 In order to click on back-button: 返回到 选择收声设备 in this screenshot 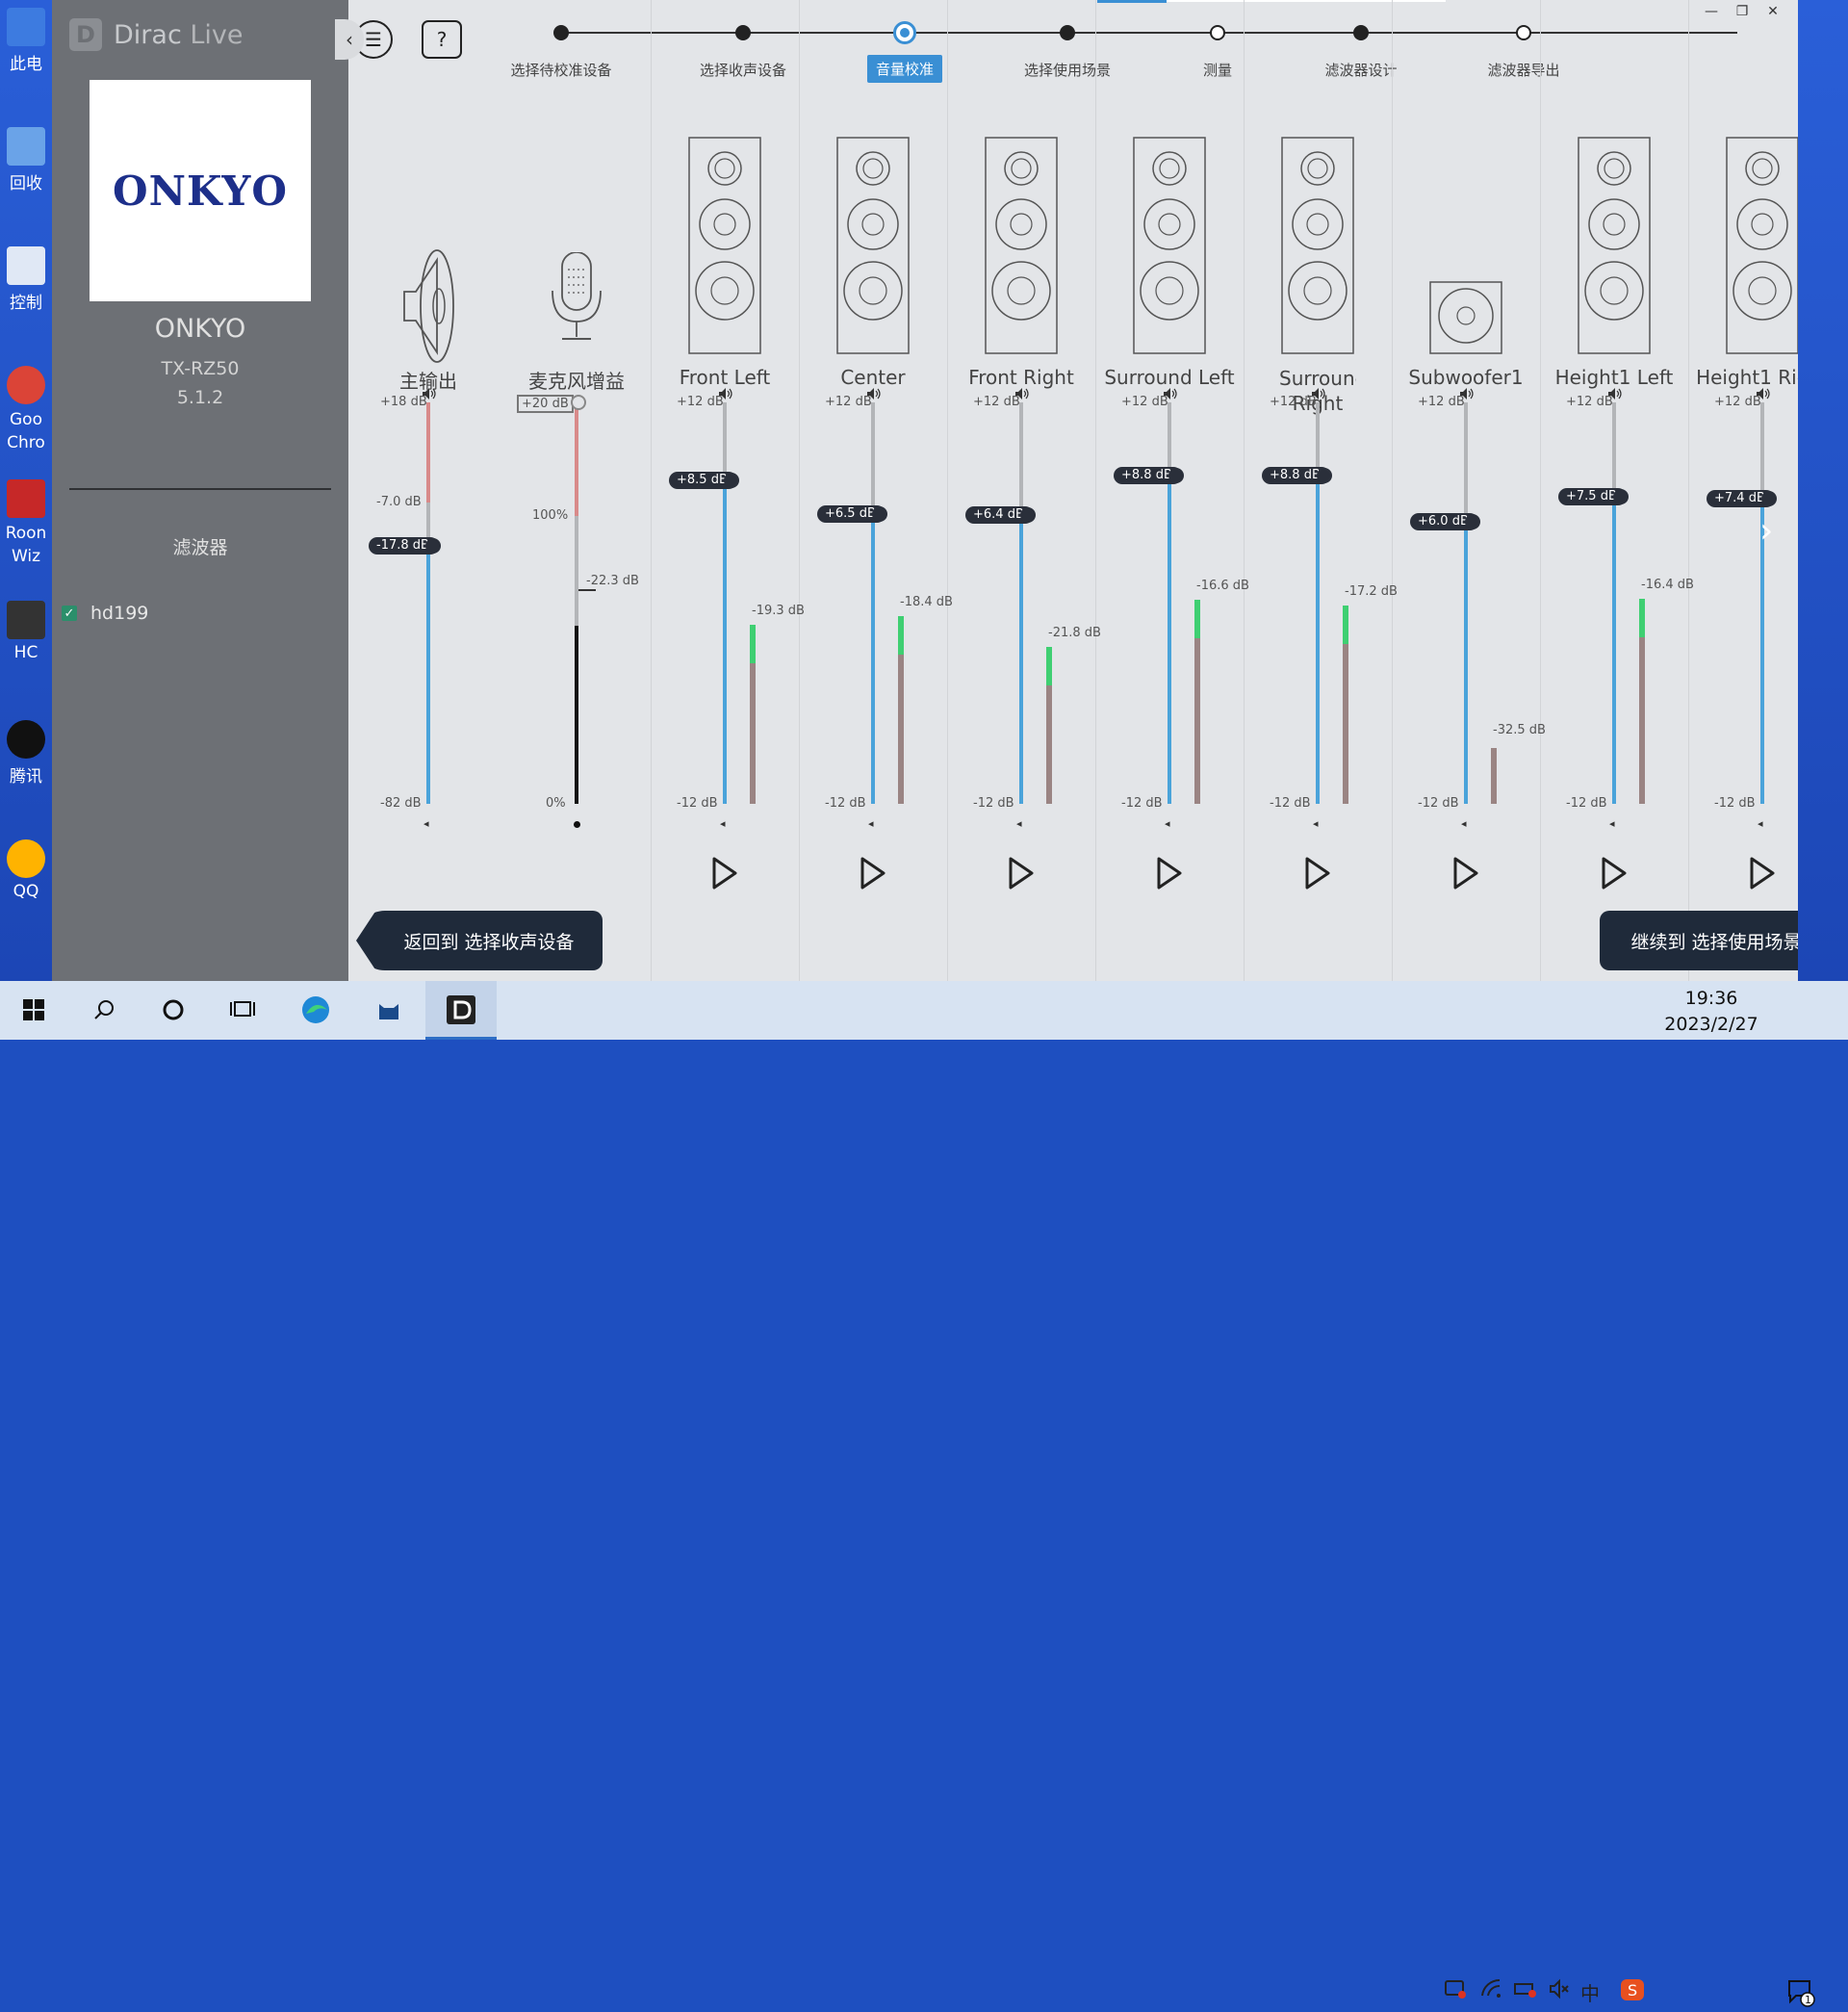, I will do `click(479, 941)`.